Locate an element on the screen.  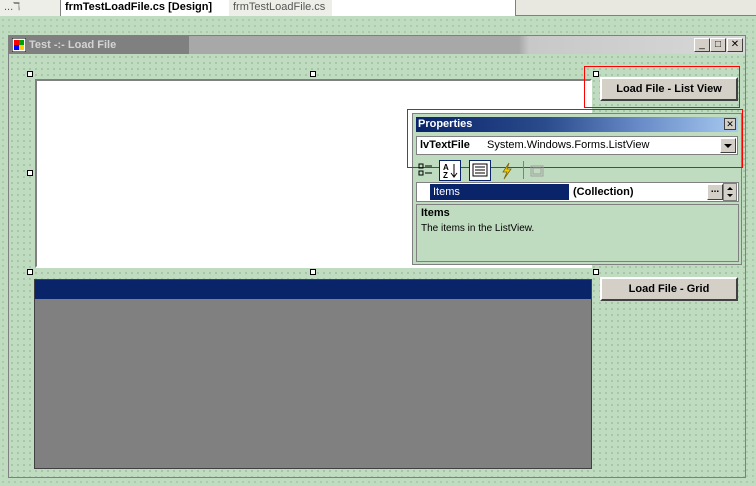
sort-alphabetical-icon: A Z is located at coordinates (450, 171).